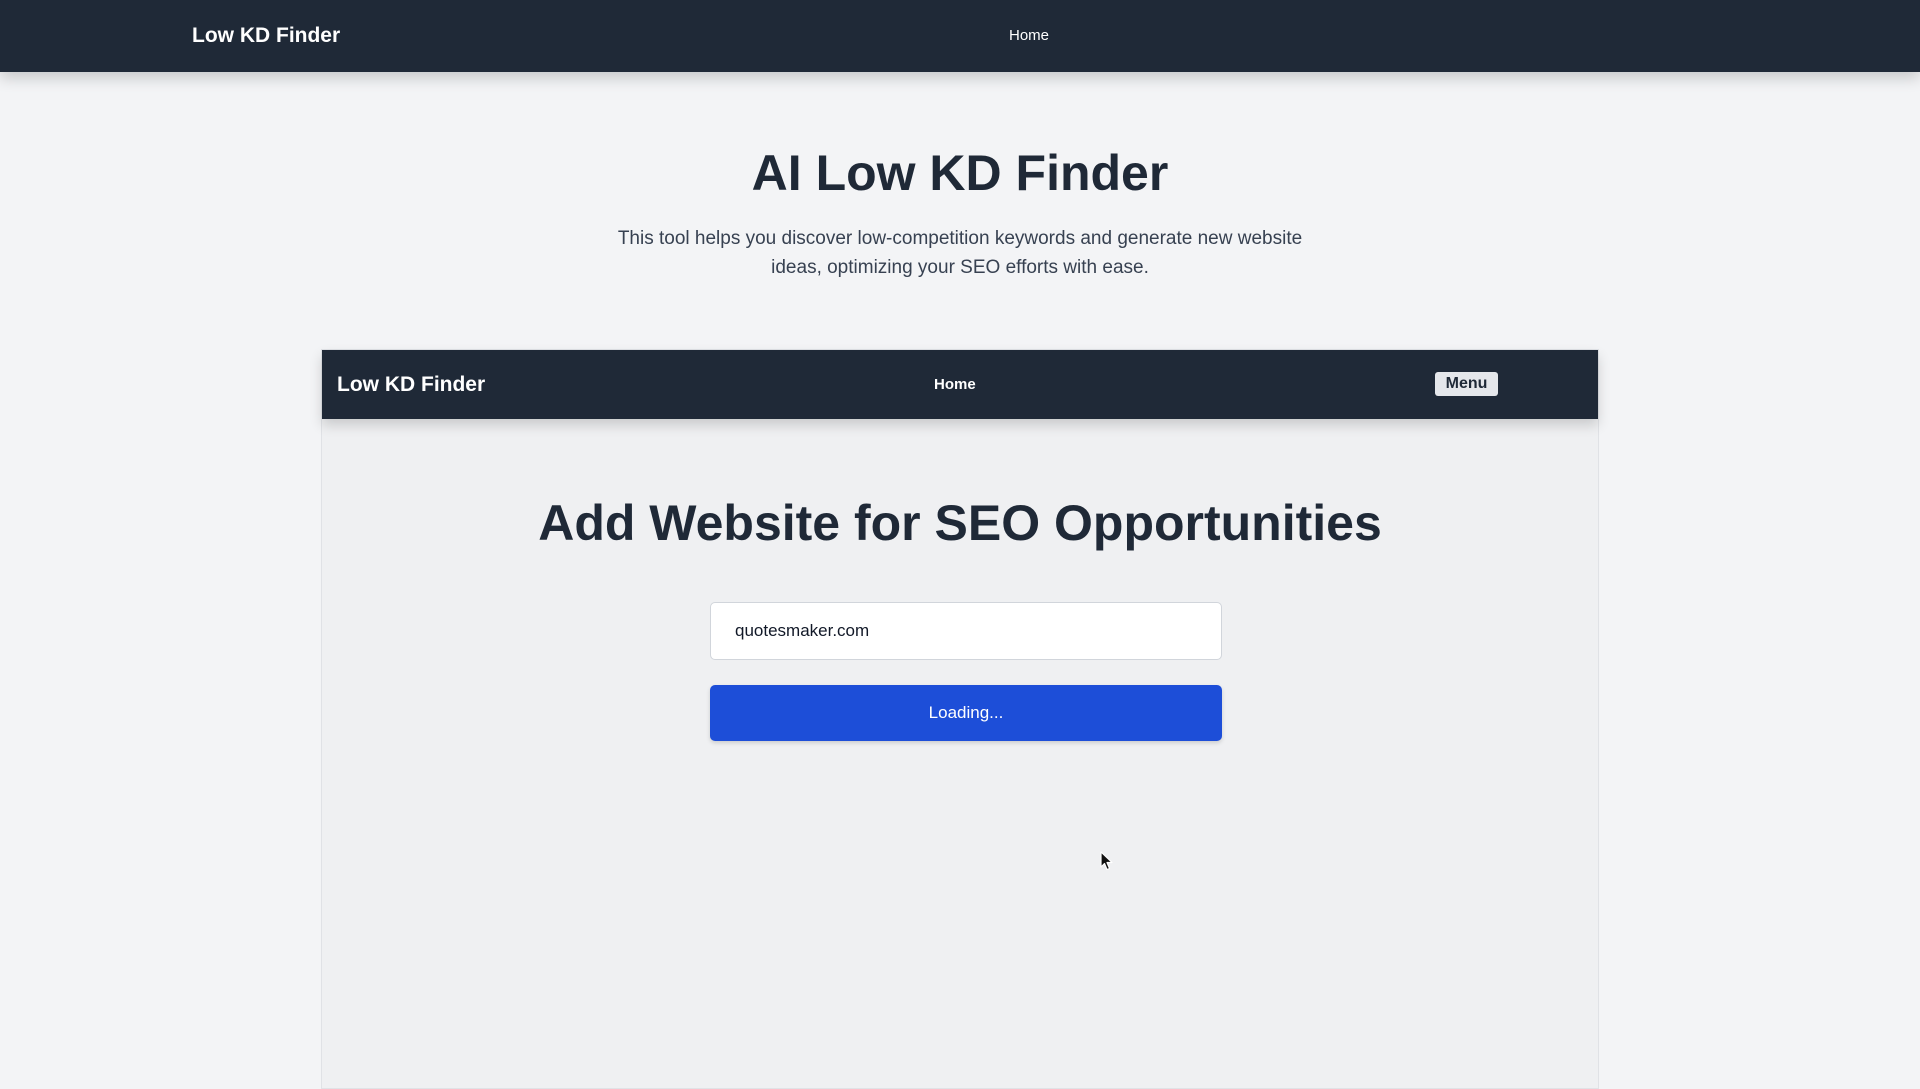 The image size is (1920, 1089). Describe the element at coordinates (966, 631) in the screenshot. I see `website-url-input` at that location.